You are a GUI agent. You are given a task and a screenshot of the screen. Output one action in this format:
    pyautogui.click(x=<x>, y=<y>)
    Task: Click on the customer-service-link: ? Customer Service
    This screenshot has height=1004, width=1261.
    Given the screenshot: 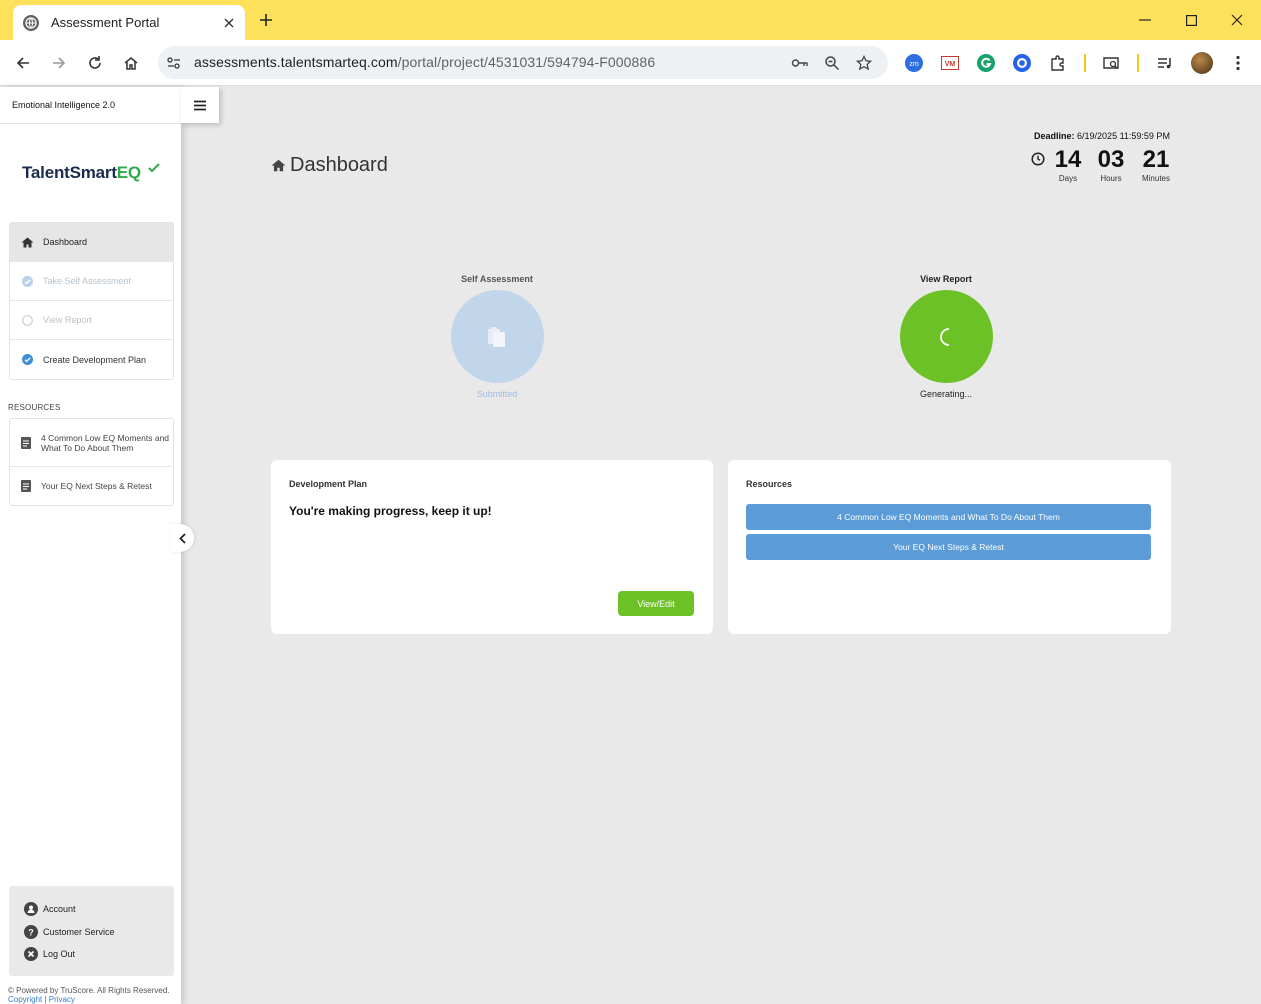 What is the action you would take?
    pyautogui.click(x=91, y=932)
    